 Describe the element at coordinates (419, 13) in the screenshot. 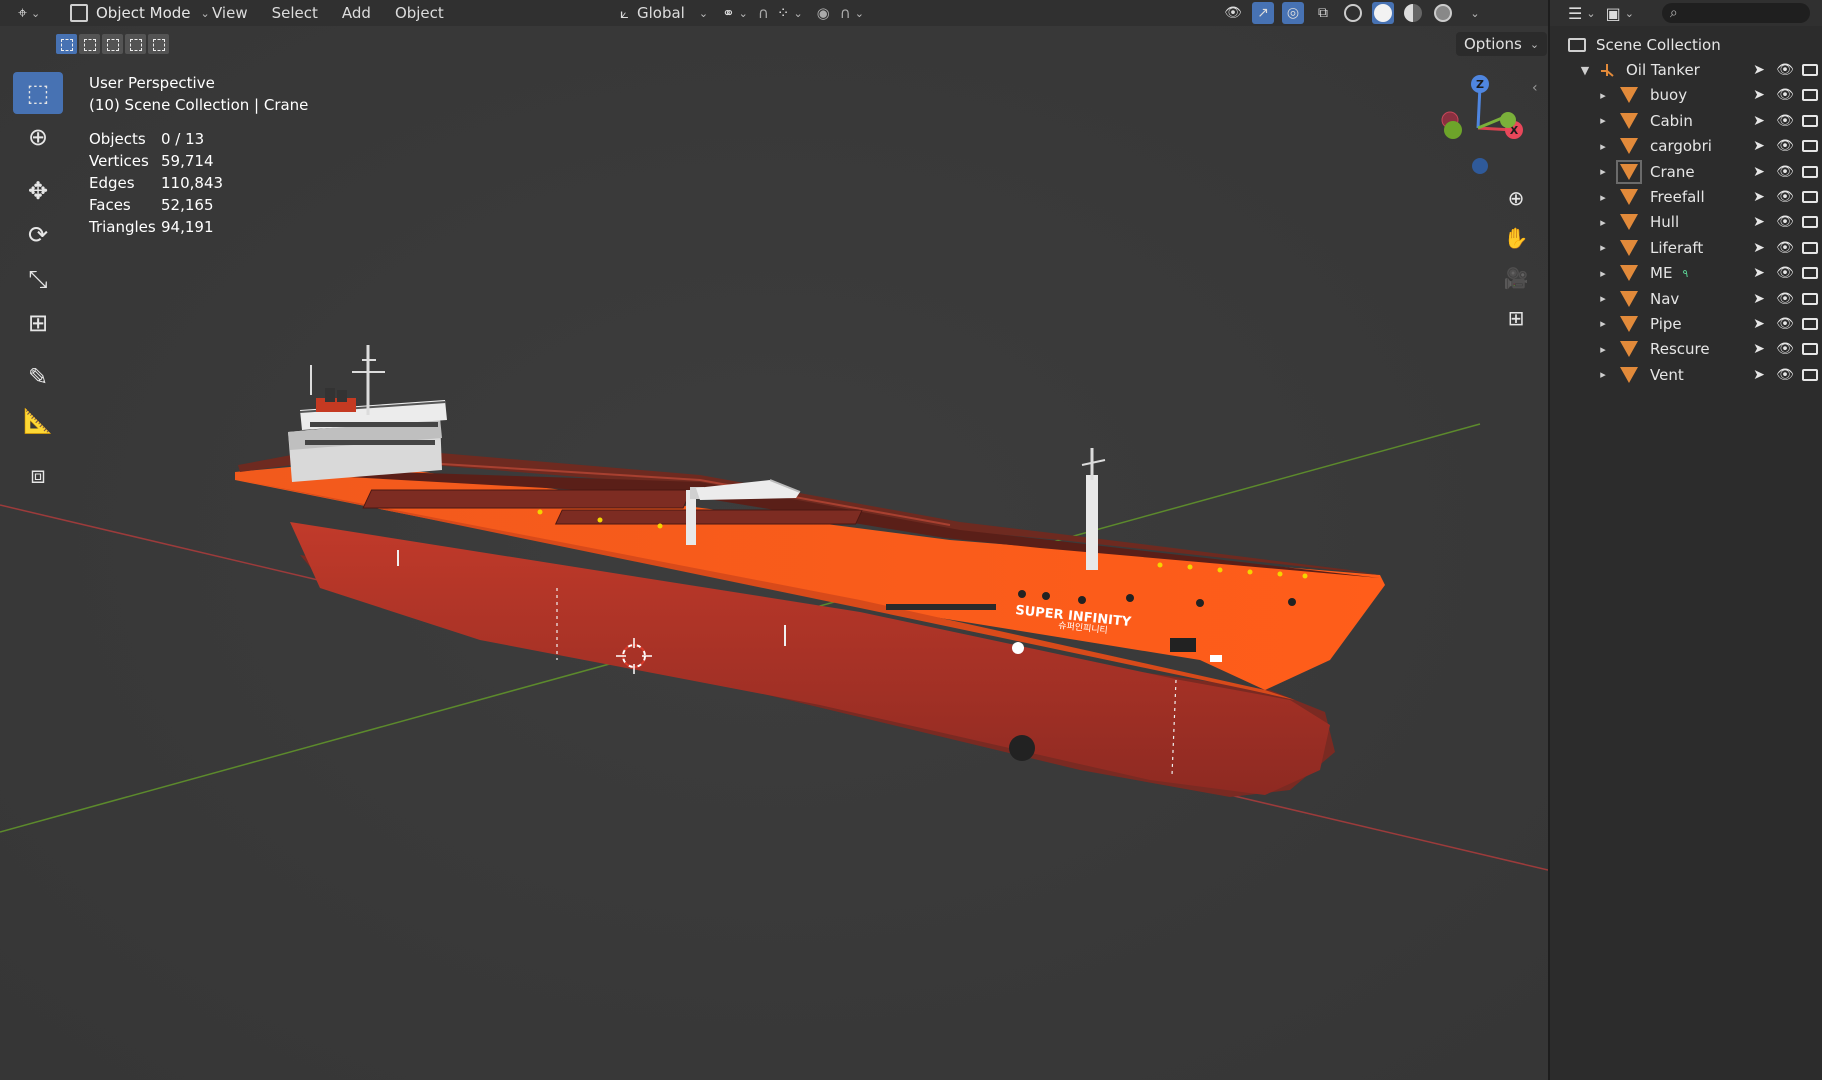

I see `menu-object: Object` at that location.